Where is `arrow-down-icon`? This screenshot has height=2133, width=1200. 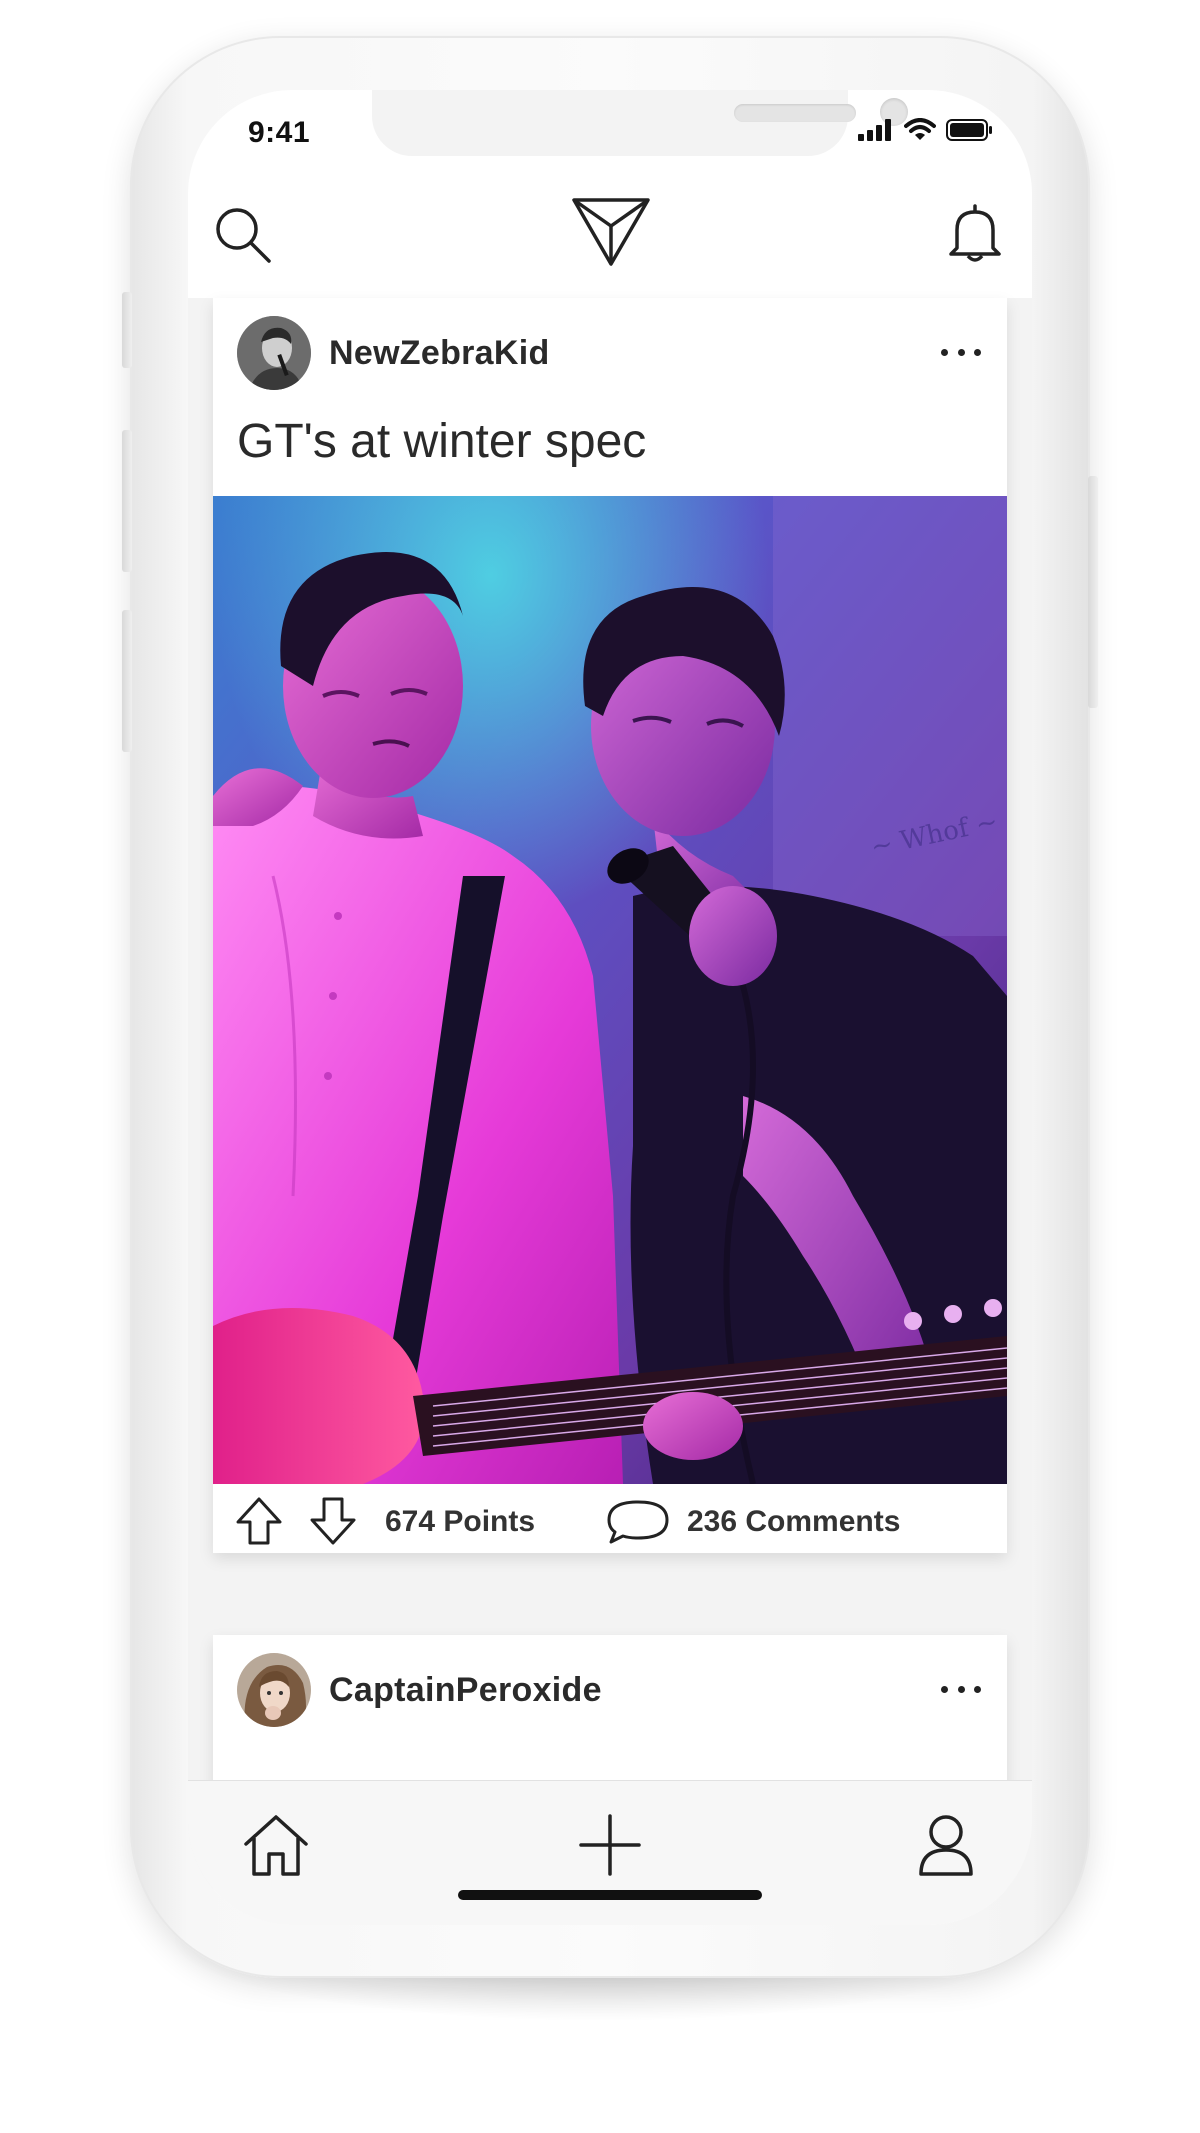 arrow-down-icon is located at coordinates (333, 1521).